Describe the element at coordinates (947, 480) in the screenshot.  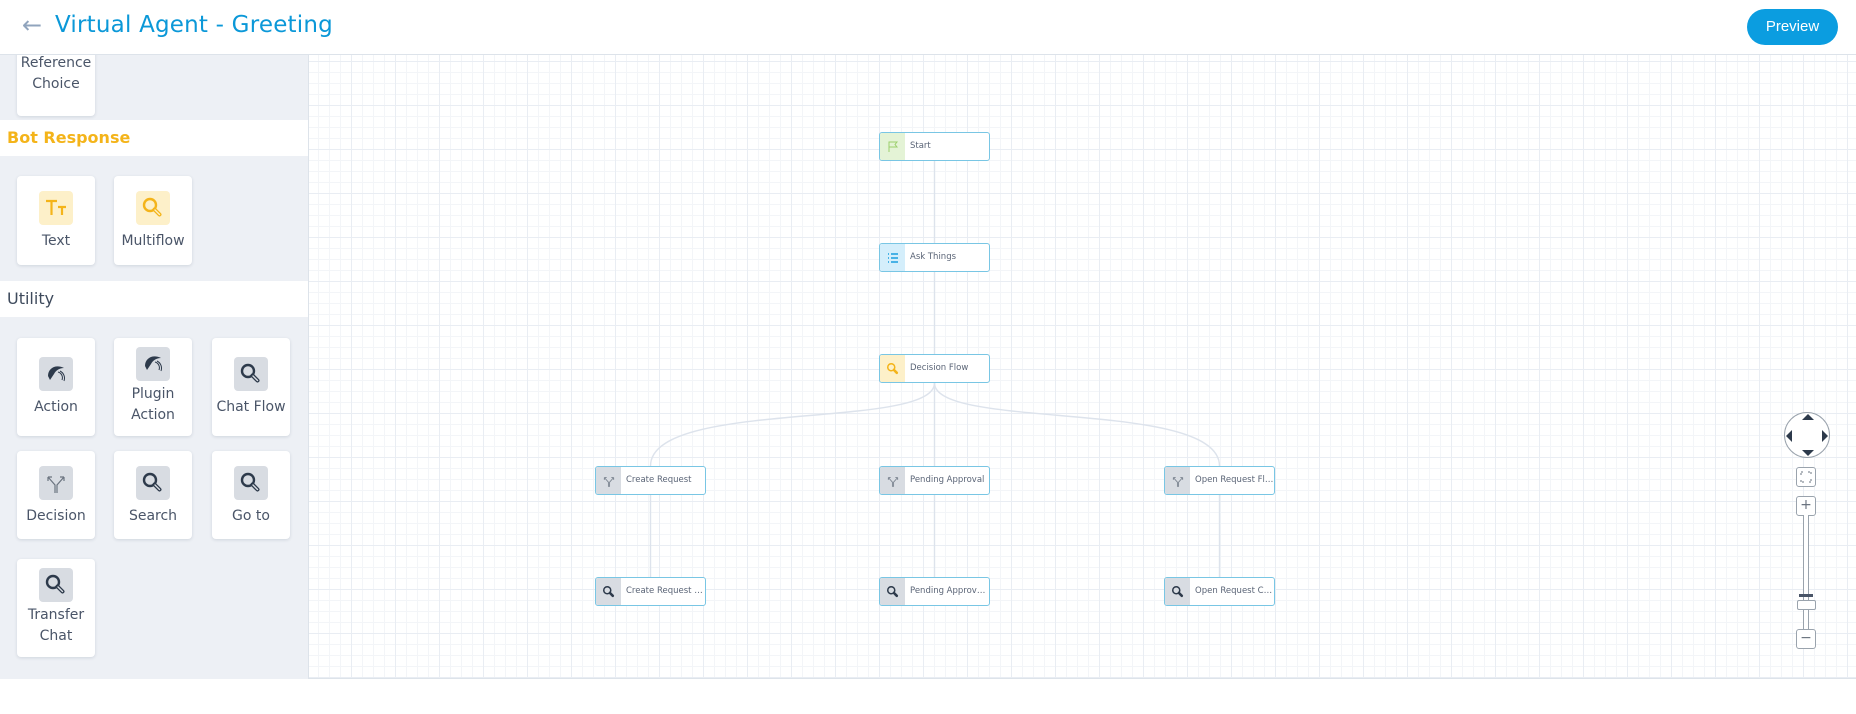
I see `node-label: Pending Approval` at that location.